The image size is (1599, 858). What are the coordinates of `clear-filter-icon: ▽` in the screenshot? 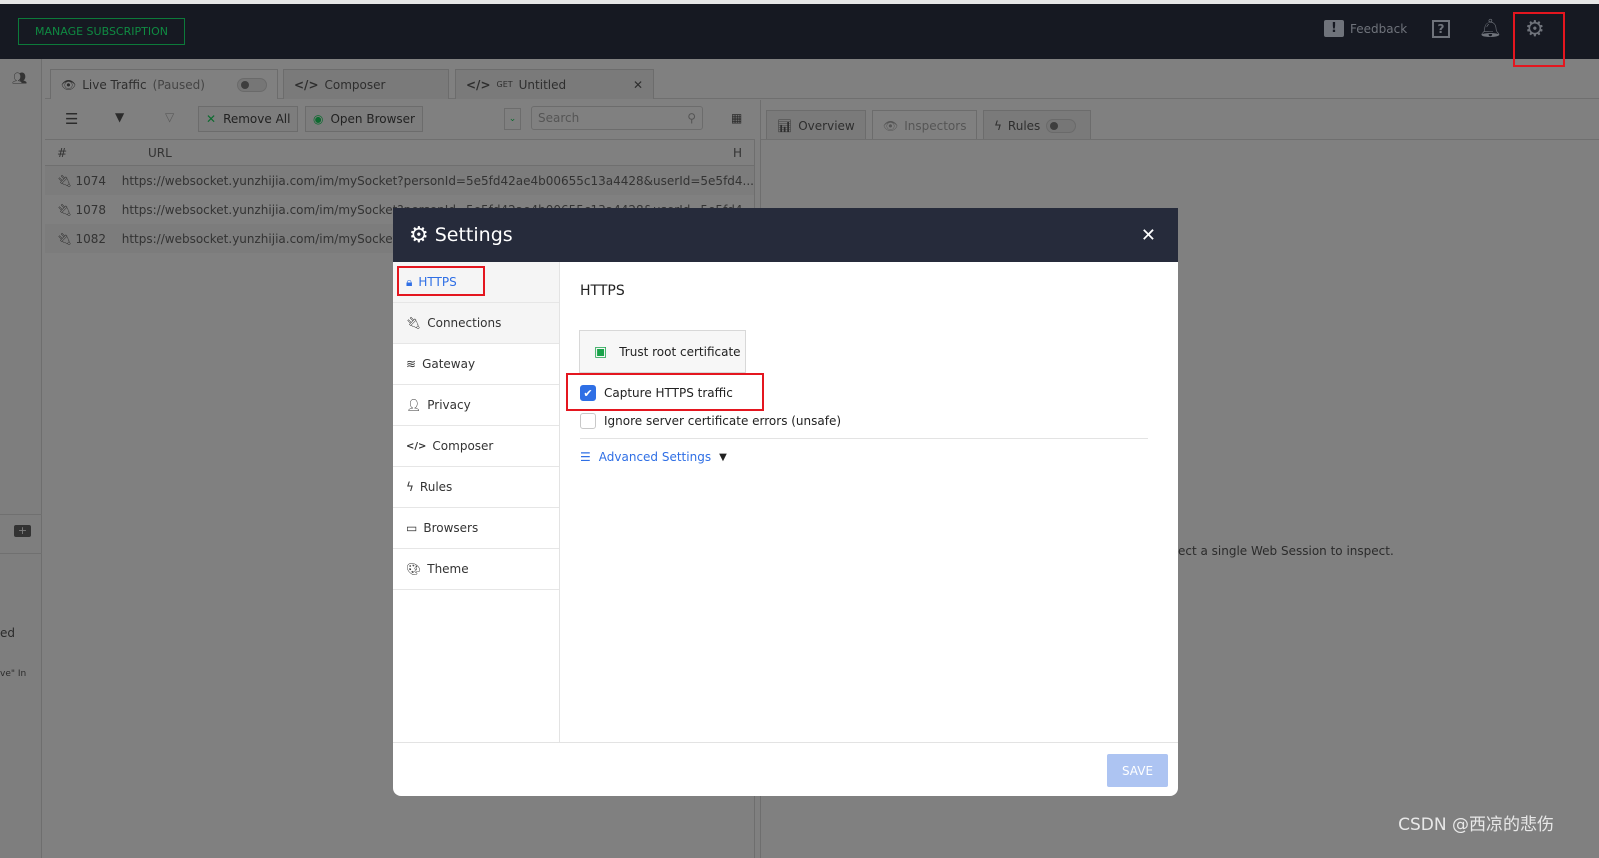 It's located at (169, 117).